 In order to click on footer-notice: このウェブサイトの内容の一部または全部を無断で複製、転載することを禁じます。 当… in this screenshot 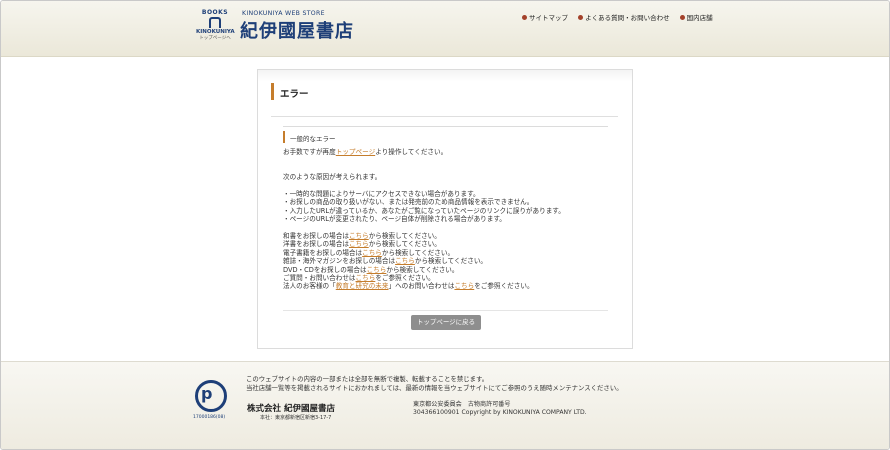, I will do `click(434, 383)`.